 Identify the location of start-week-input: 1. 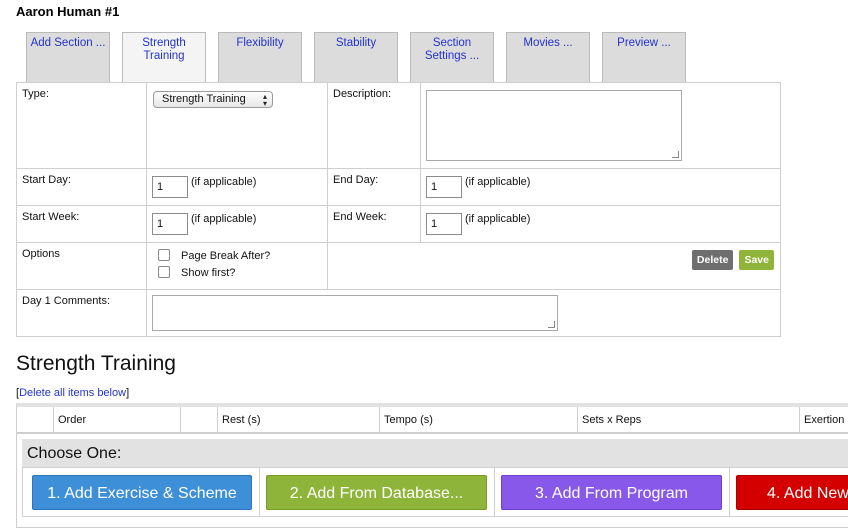
(170, 224).